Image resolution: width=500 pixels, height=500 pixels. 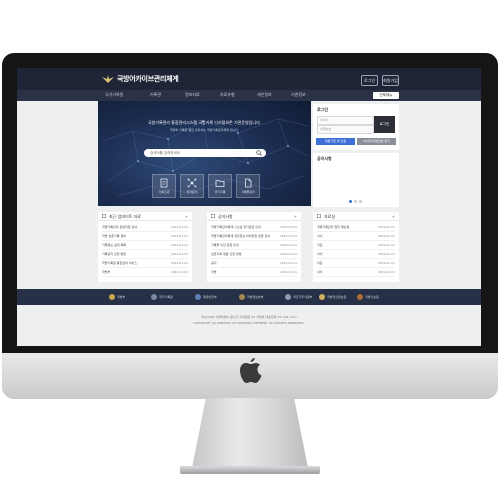 What do you see at coordinates (214, 272) in the screenshot?
I see `item-title: 국방` at bounding box center [214, 272].